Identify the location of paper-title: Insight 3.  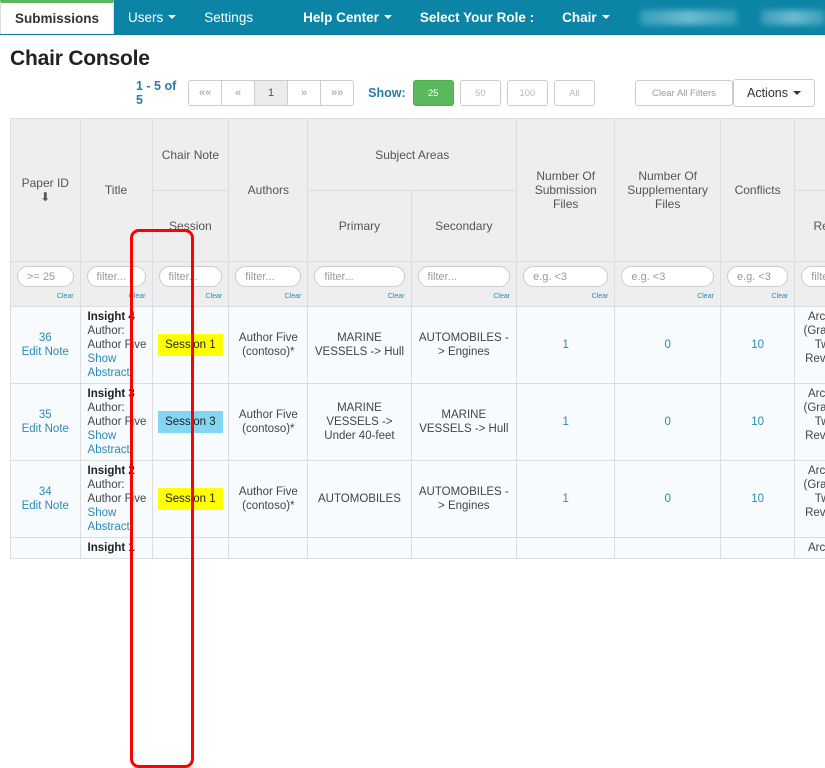
(118, 394).